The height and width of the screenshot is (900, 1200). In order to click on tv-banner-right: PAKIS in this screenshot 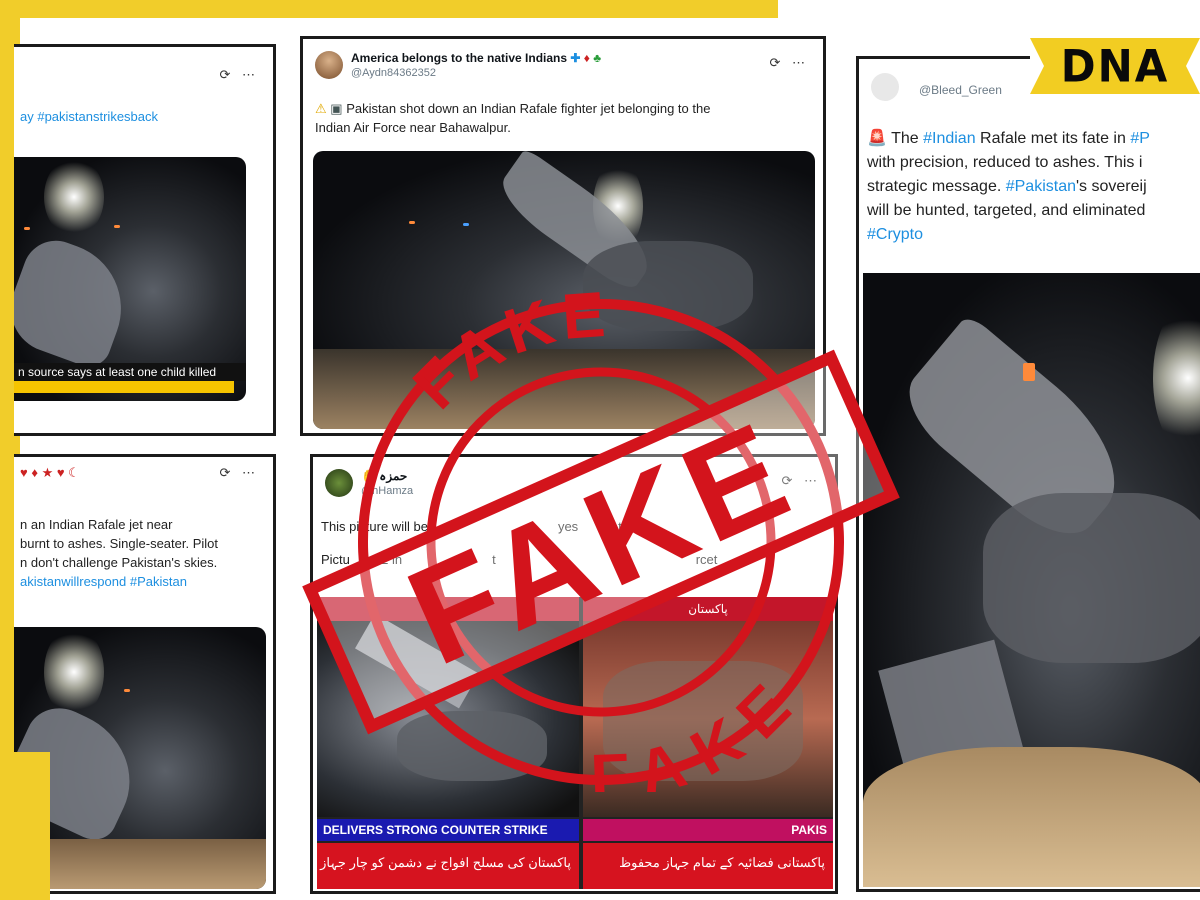, I will do `click(708, 830)`.